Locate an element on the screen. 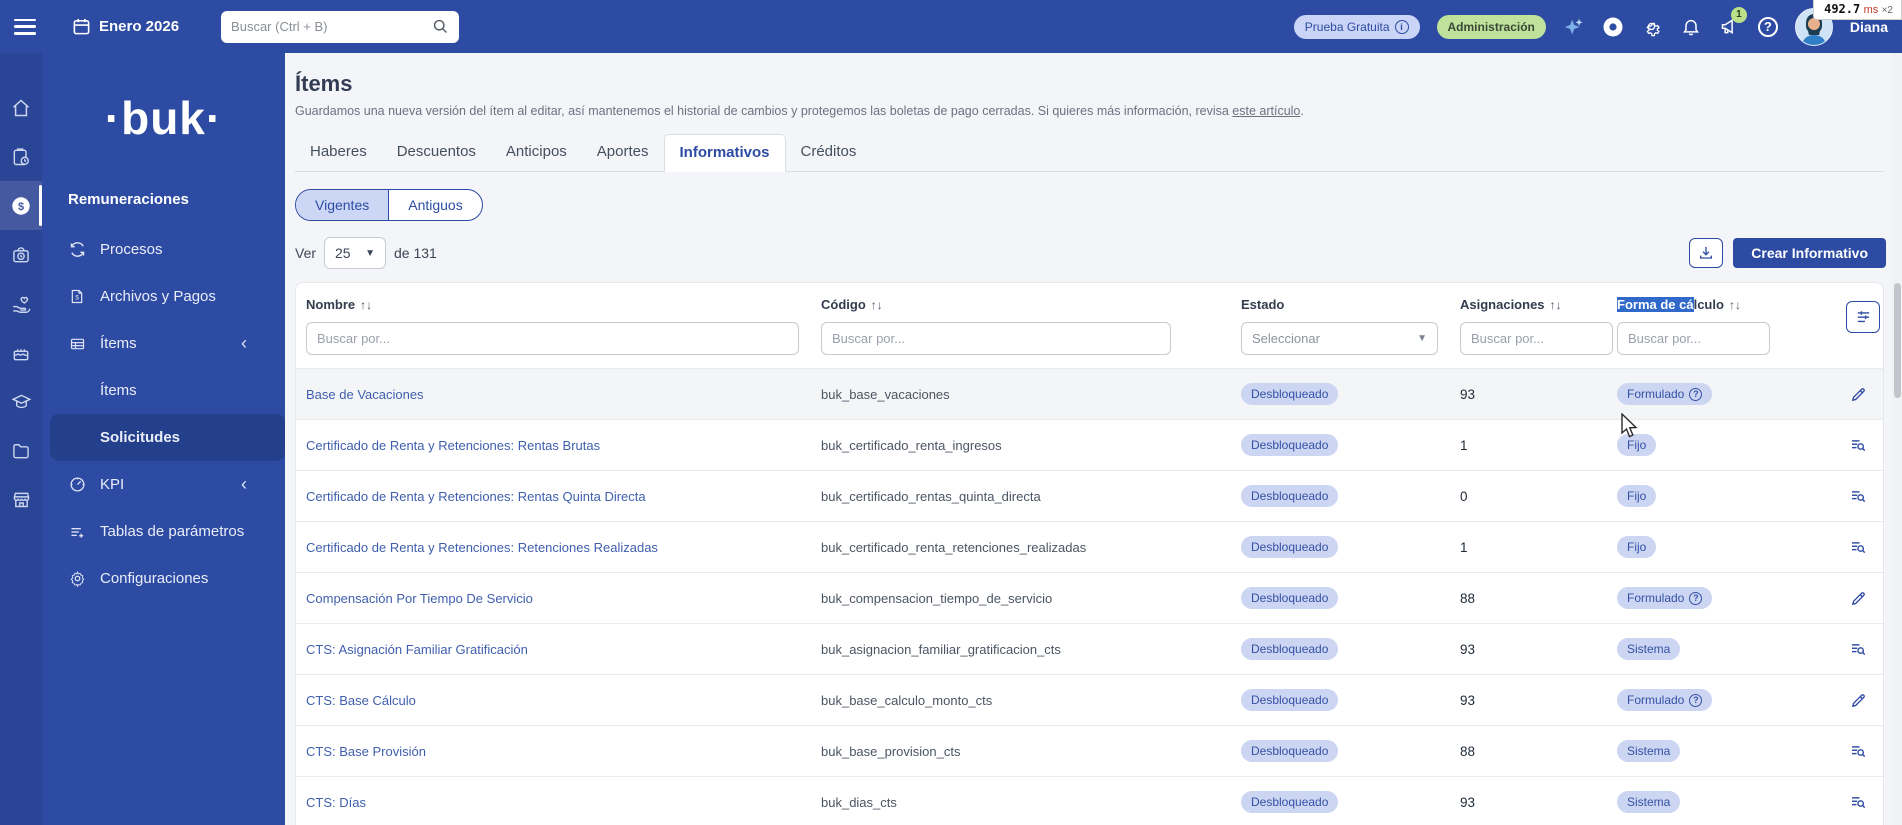 The image size is (1902, 825). sidebar-subitem-items: Ítems is located at coordinates (163, 390).